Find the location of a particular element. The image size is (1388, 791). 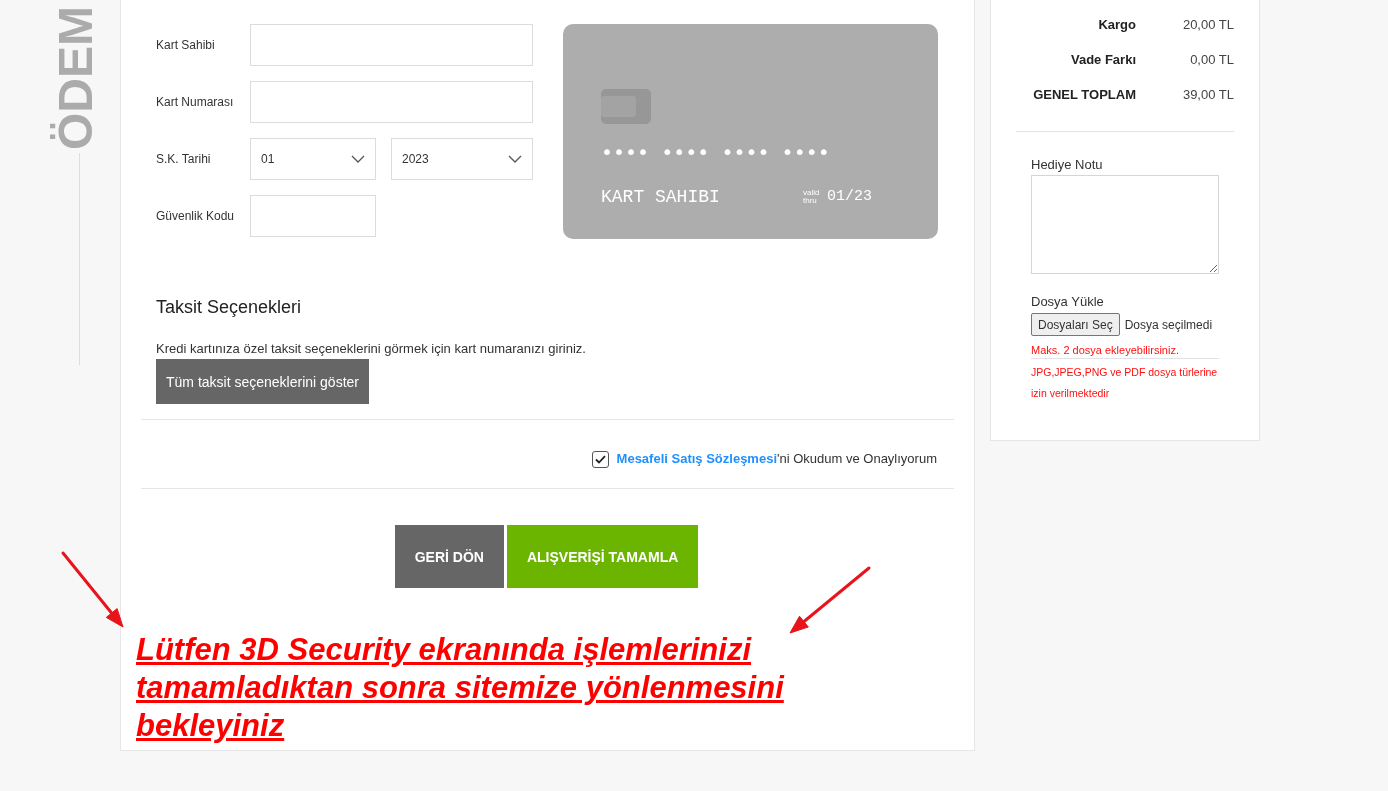

text-area is located at coordinates (1125, 224).